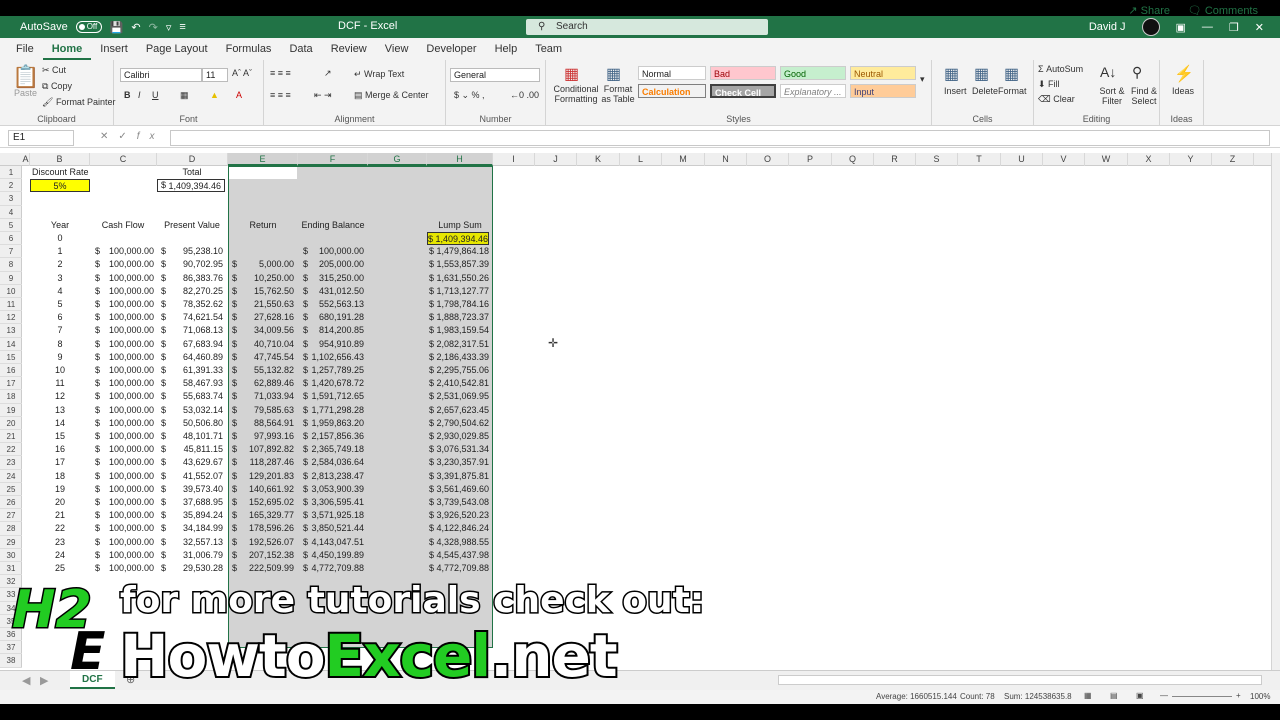 Image resolution: width=1280 pixels, height=720 pixels. What do you see at coordinates (1060, 69) in the screenshot?
I see `autosum-button: Σ AutoSum` at bounding box center [1060, 69].